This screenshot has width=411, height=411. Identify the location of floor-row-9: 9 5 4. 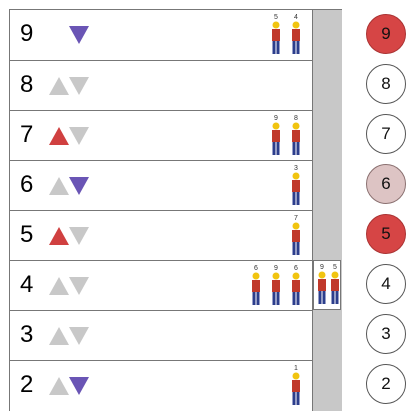
(161, 35).